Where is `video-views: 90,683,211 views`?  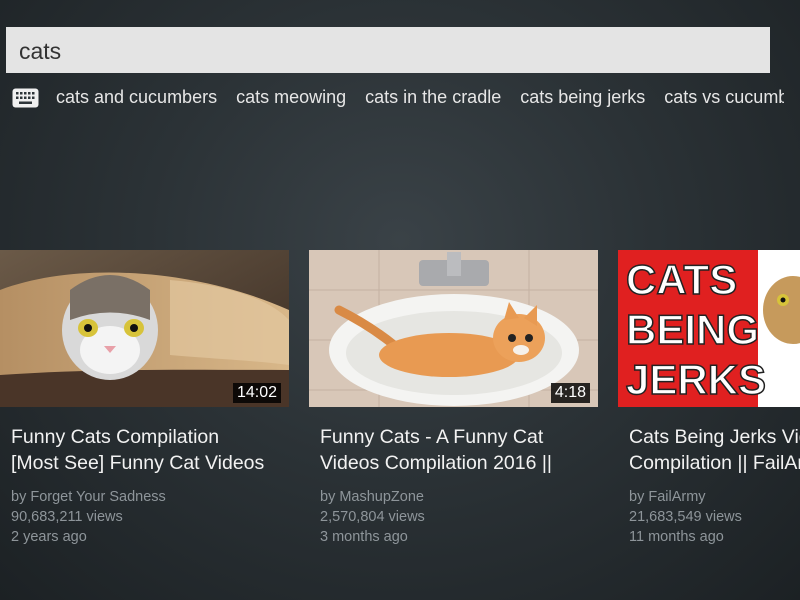
video-views: 90,683,211 views is located at coordinates (67, 517).